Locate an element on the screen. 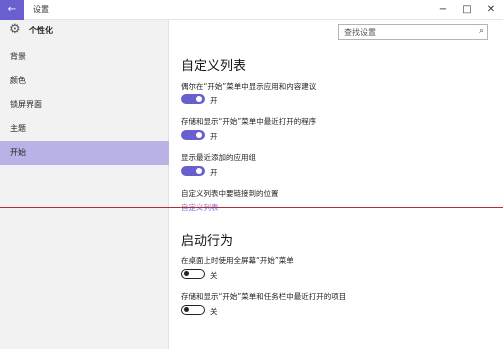  minimize-button: − is located at coordinates (443, 10).